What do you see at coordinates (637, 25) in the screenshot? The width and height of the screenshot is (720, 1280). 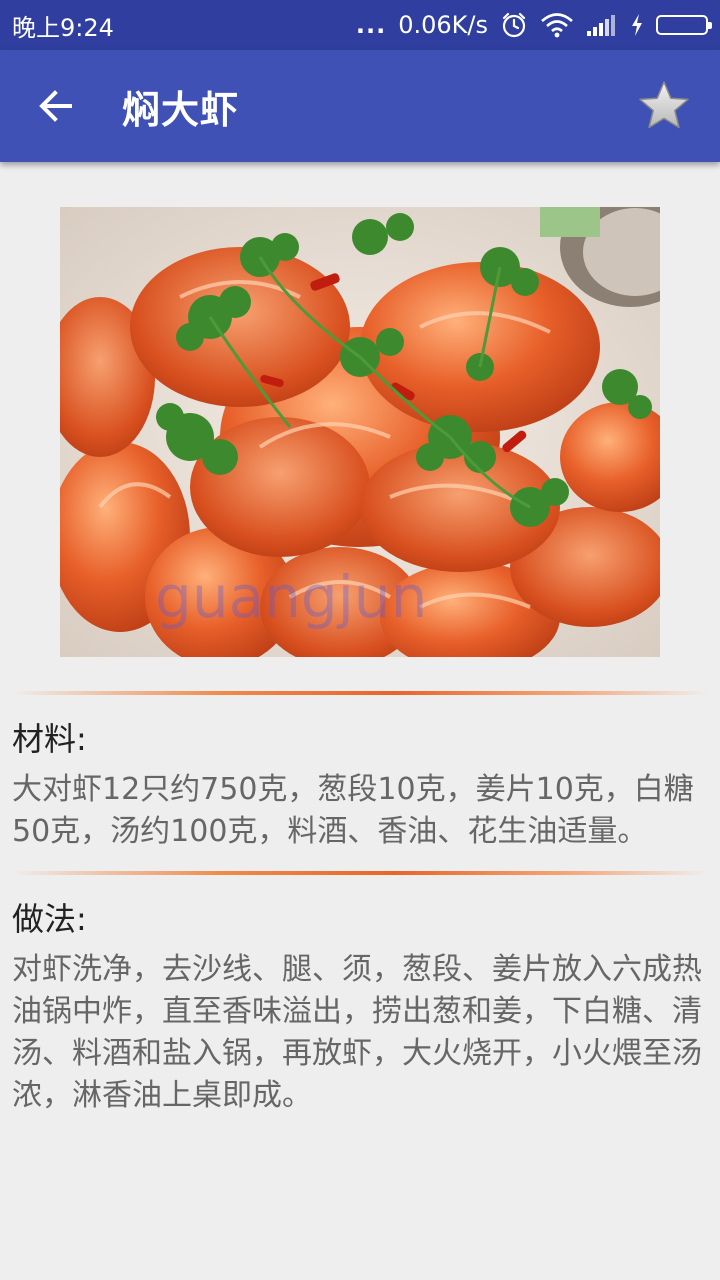 I see `charging-icon` at bounding box center [637, 25].